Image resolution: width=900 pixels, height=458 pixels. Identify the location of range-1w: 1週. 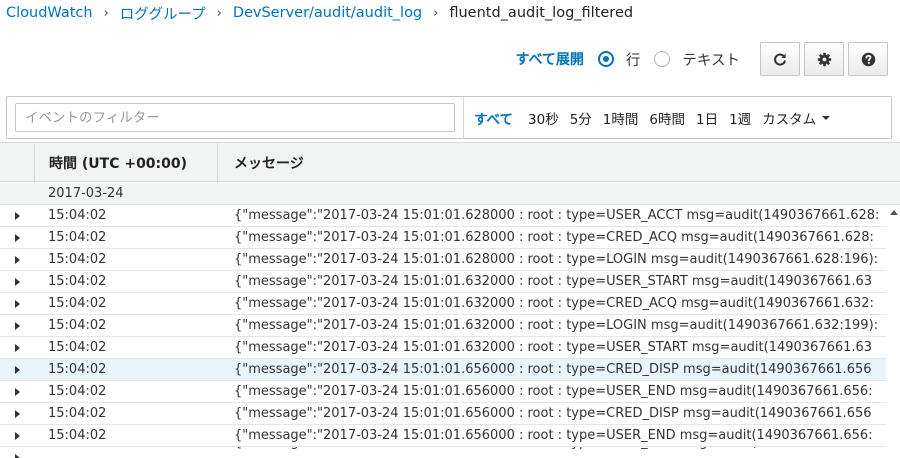
(740, 118).